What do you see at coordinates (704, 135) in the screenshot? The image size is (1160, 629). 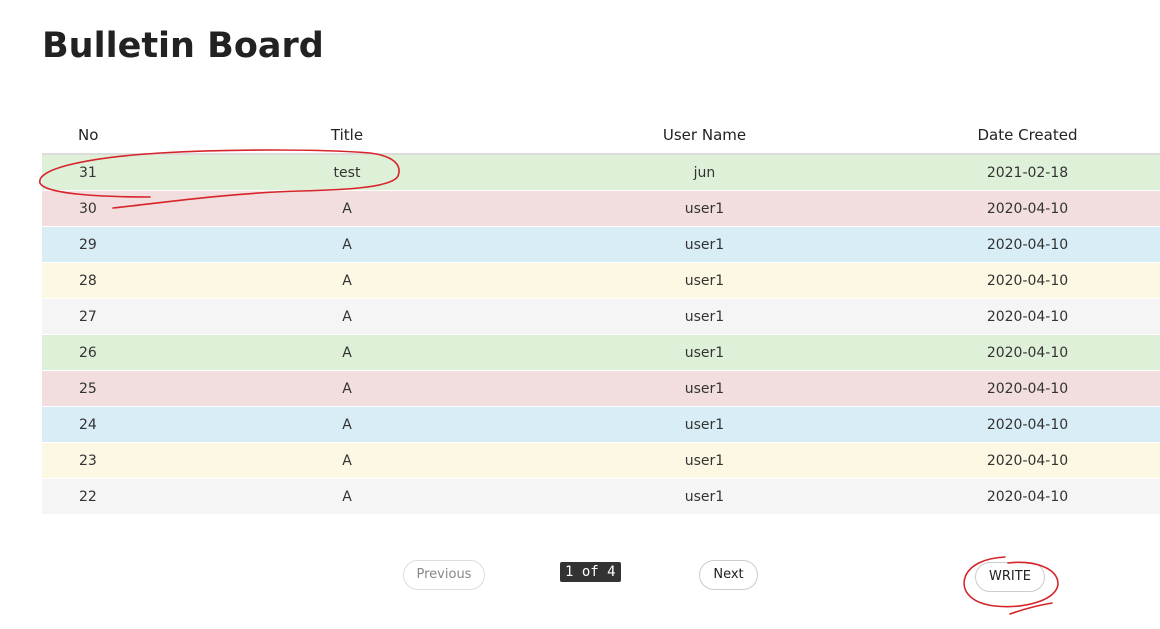 I see `header-user-name: User Name` at bounding box center [704, 135].